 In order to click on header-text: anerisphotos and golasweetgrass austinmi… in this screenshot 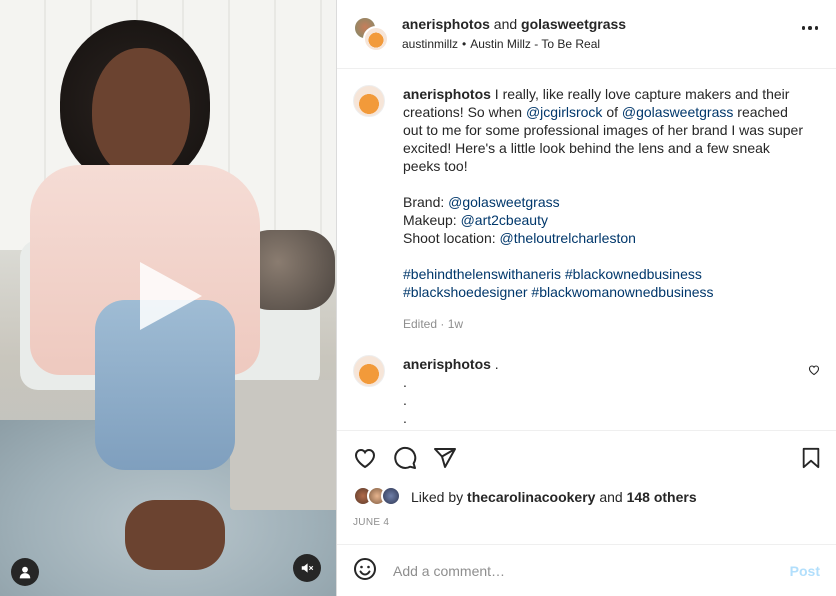, I will do `click(514, 34)`.